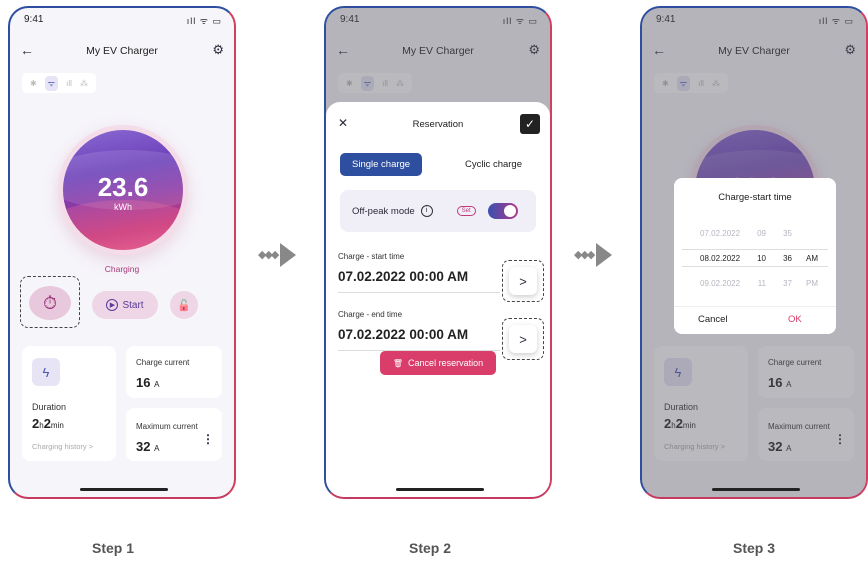 This screenshot has width=868, height=566. What do you see at coordinates (49, 407) in the screenshot?
I see `duration-label: Duration` at bounding box center [49, 407].